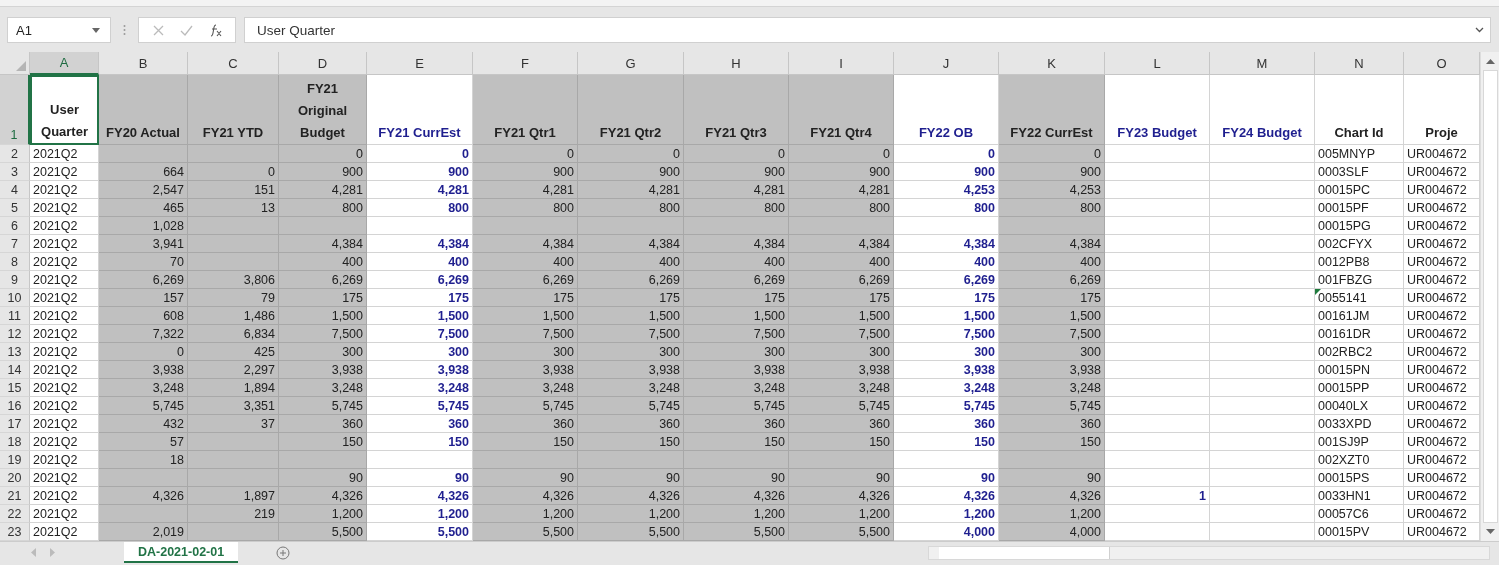 This screenshot has width=1499, height=565. Describe the element at coordinates (15, 334) in the screenshot. I see `row-header: 12` at that location.